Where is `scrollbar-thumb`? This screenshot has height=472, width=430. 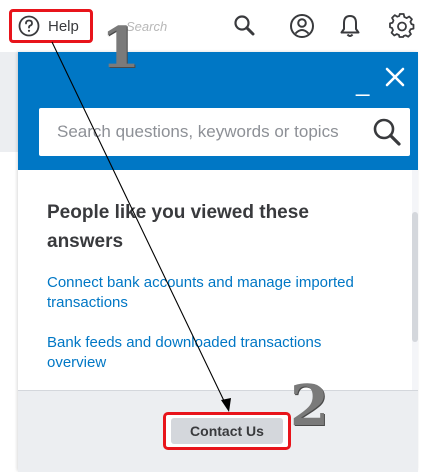
scrollbar-thumb is located at coordinates (415, 277).